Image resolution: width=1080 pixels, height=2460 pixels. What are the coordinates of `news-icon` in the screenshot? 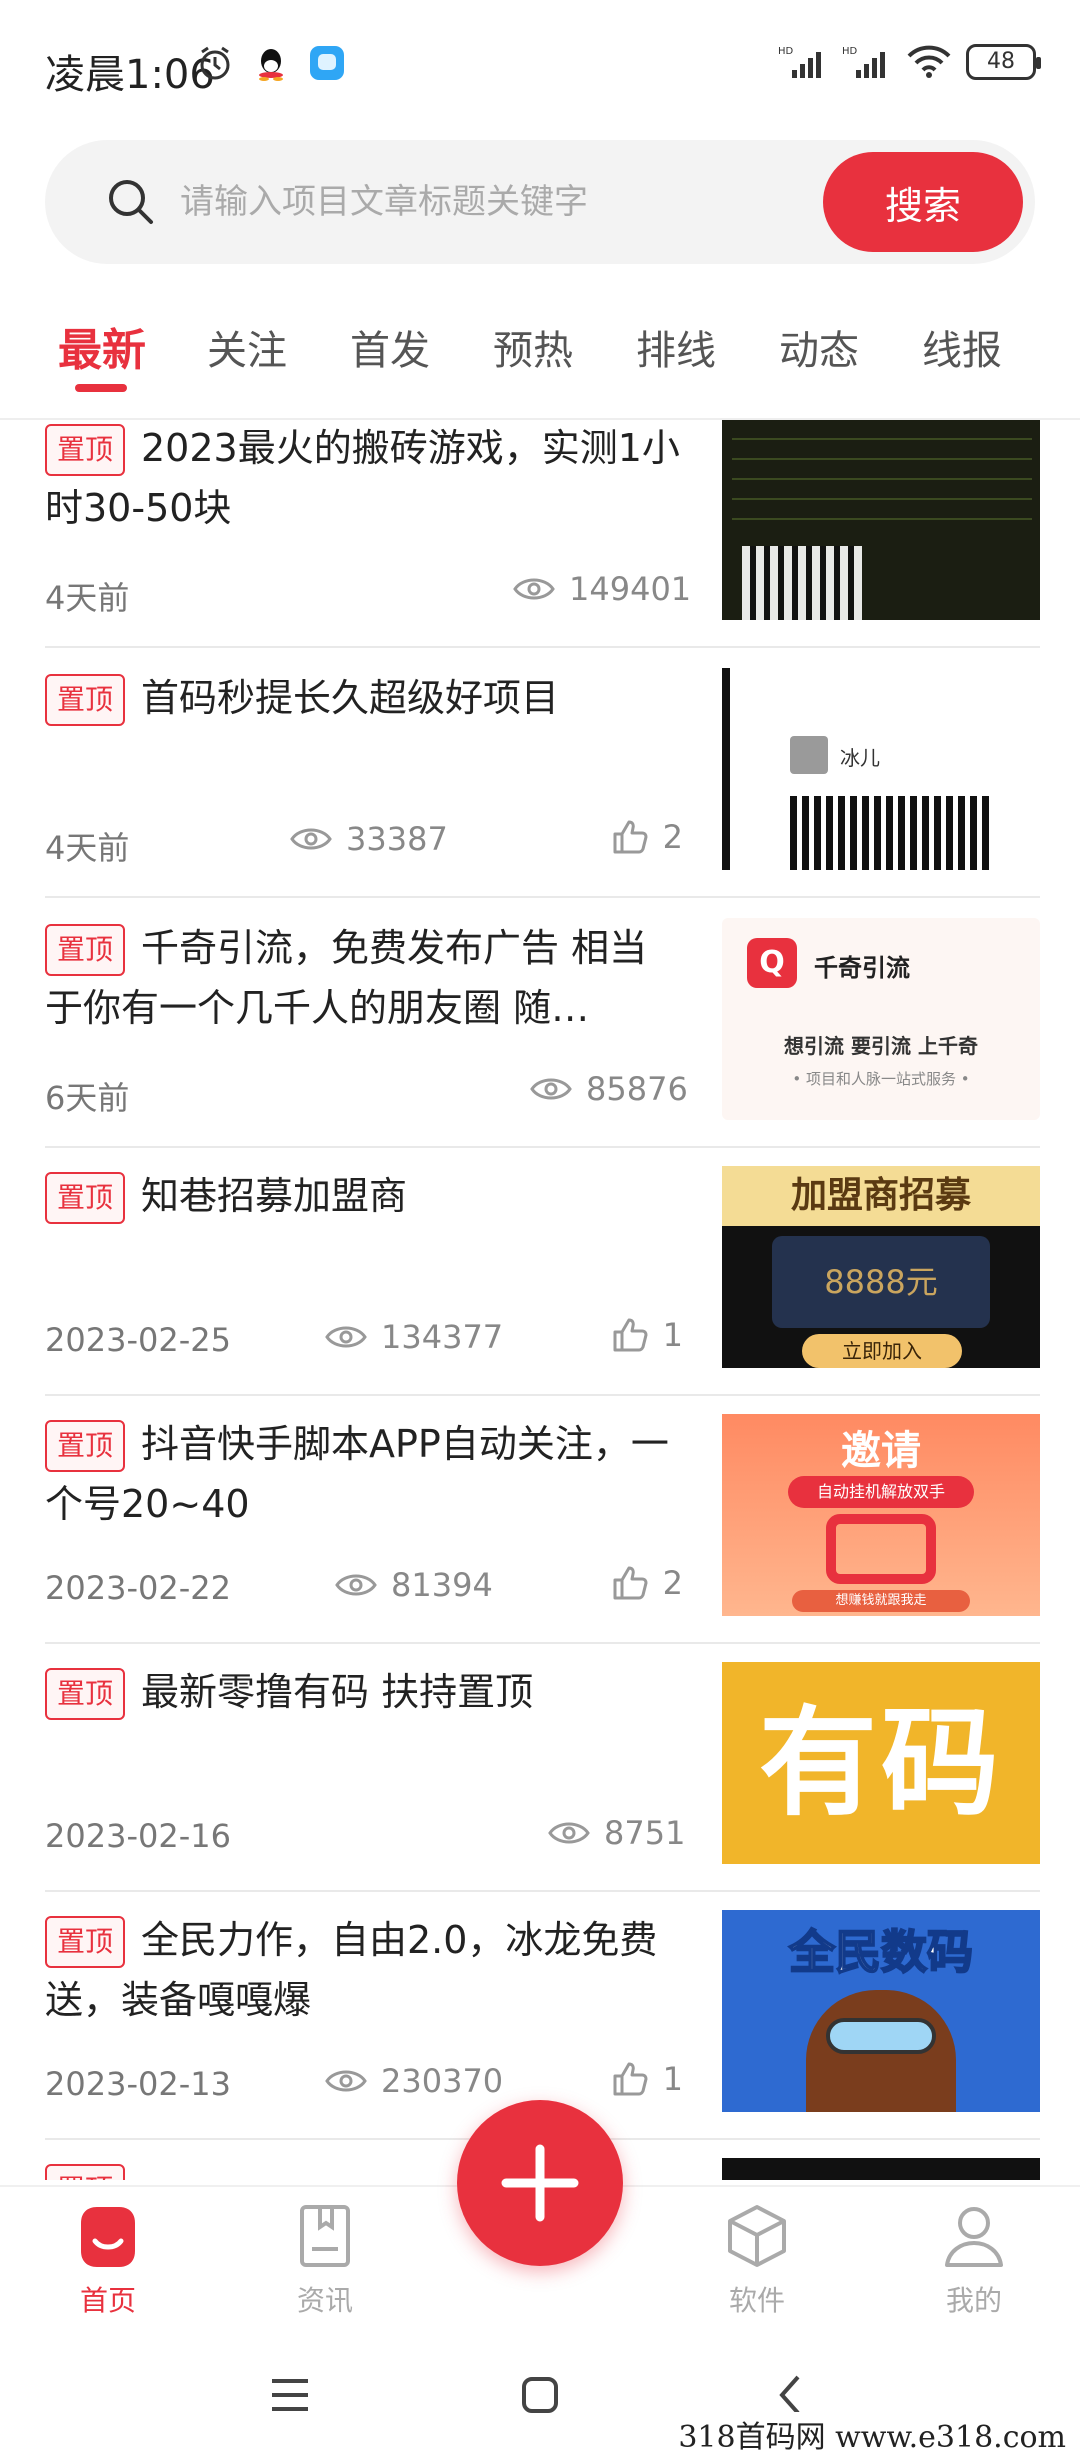 It's located at (325, 2236).